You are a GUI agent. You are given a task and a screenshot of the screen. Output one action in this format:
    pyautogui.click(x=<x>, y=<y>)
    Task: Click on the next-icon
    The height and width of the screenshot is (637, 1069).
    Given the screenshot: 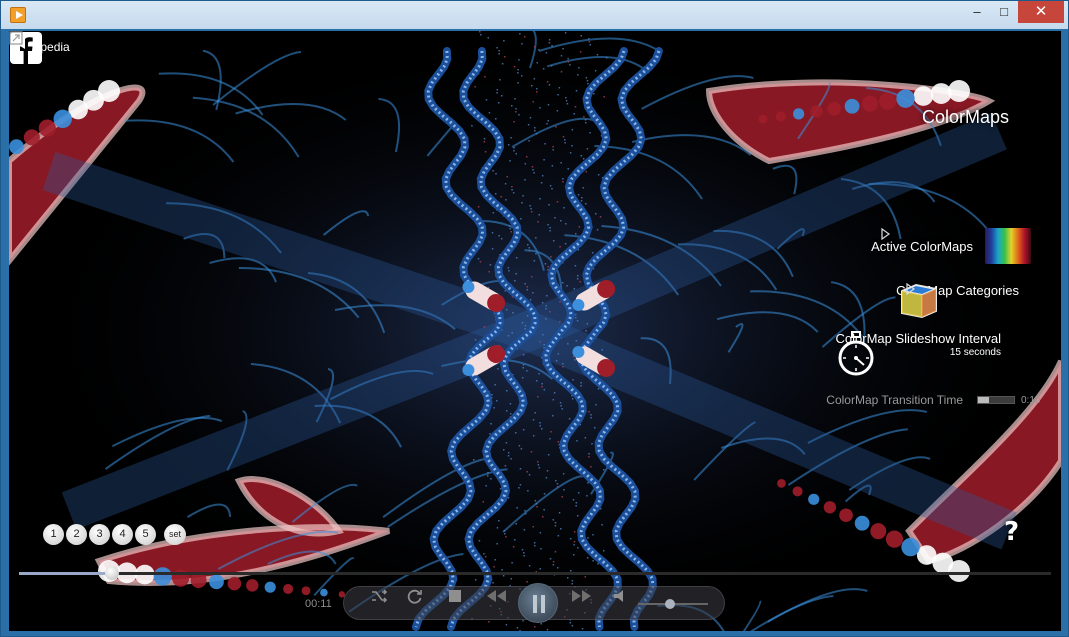 What is the action you would take?
    pyautogui.click(x=582, y=596)
    